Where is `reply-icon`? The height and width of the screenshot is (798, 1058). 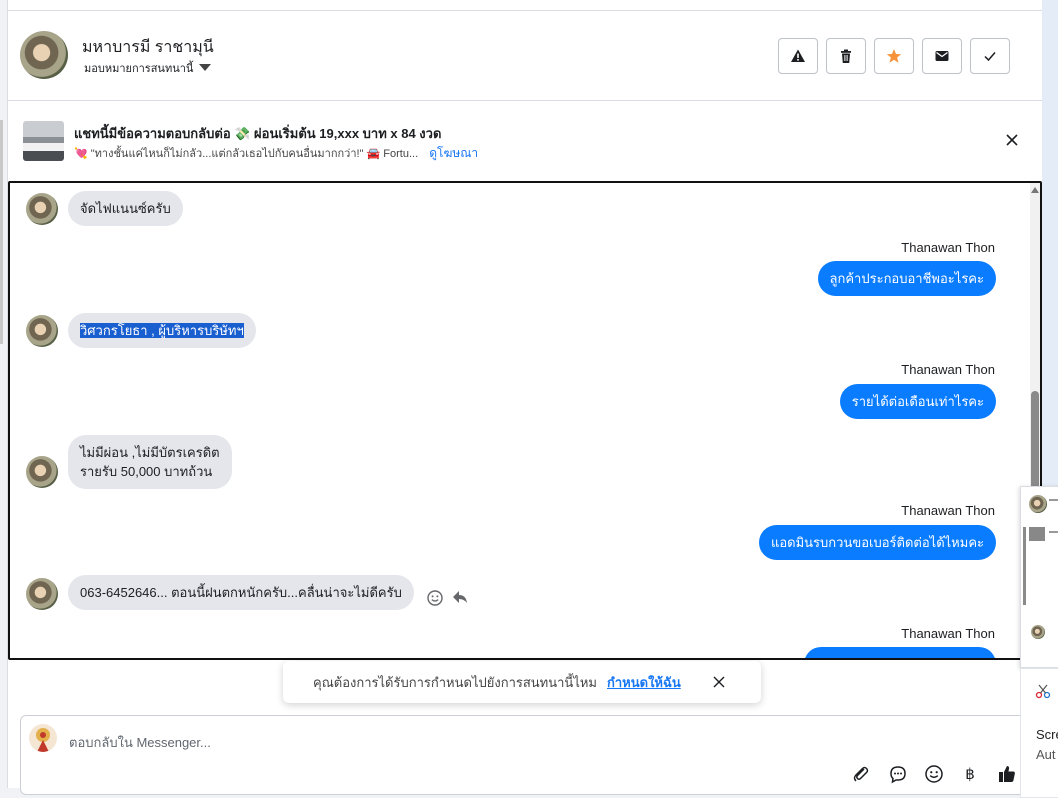 reply-icon is located at coordinates (460, 597).